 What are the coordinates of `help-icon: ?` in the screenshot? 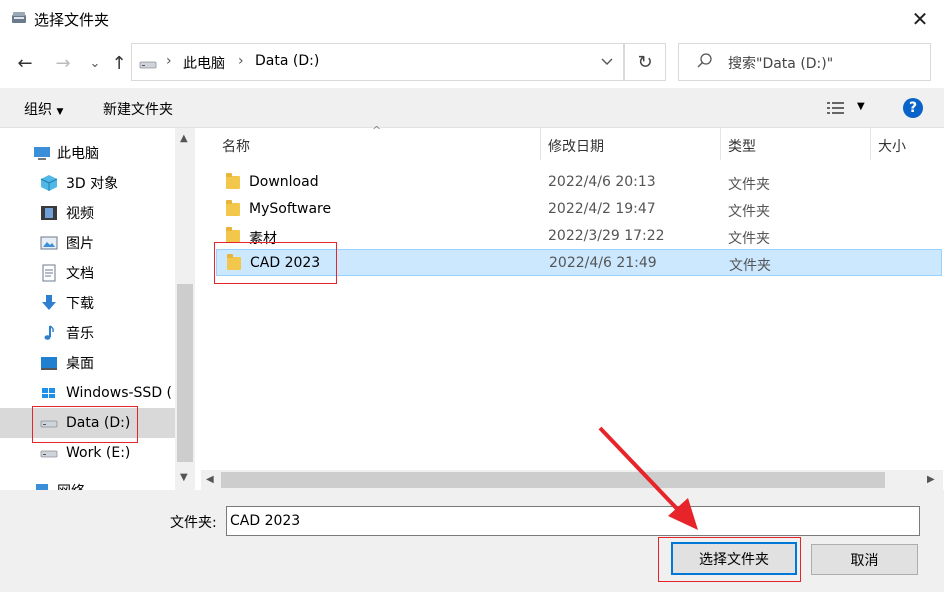 It's located at (913, 108).